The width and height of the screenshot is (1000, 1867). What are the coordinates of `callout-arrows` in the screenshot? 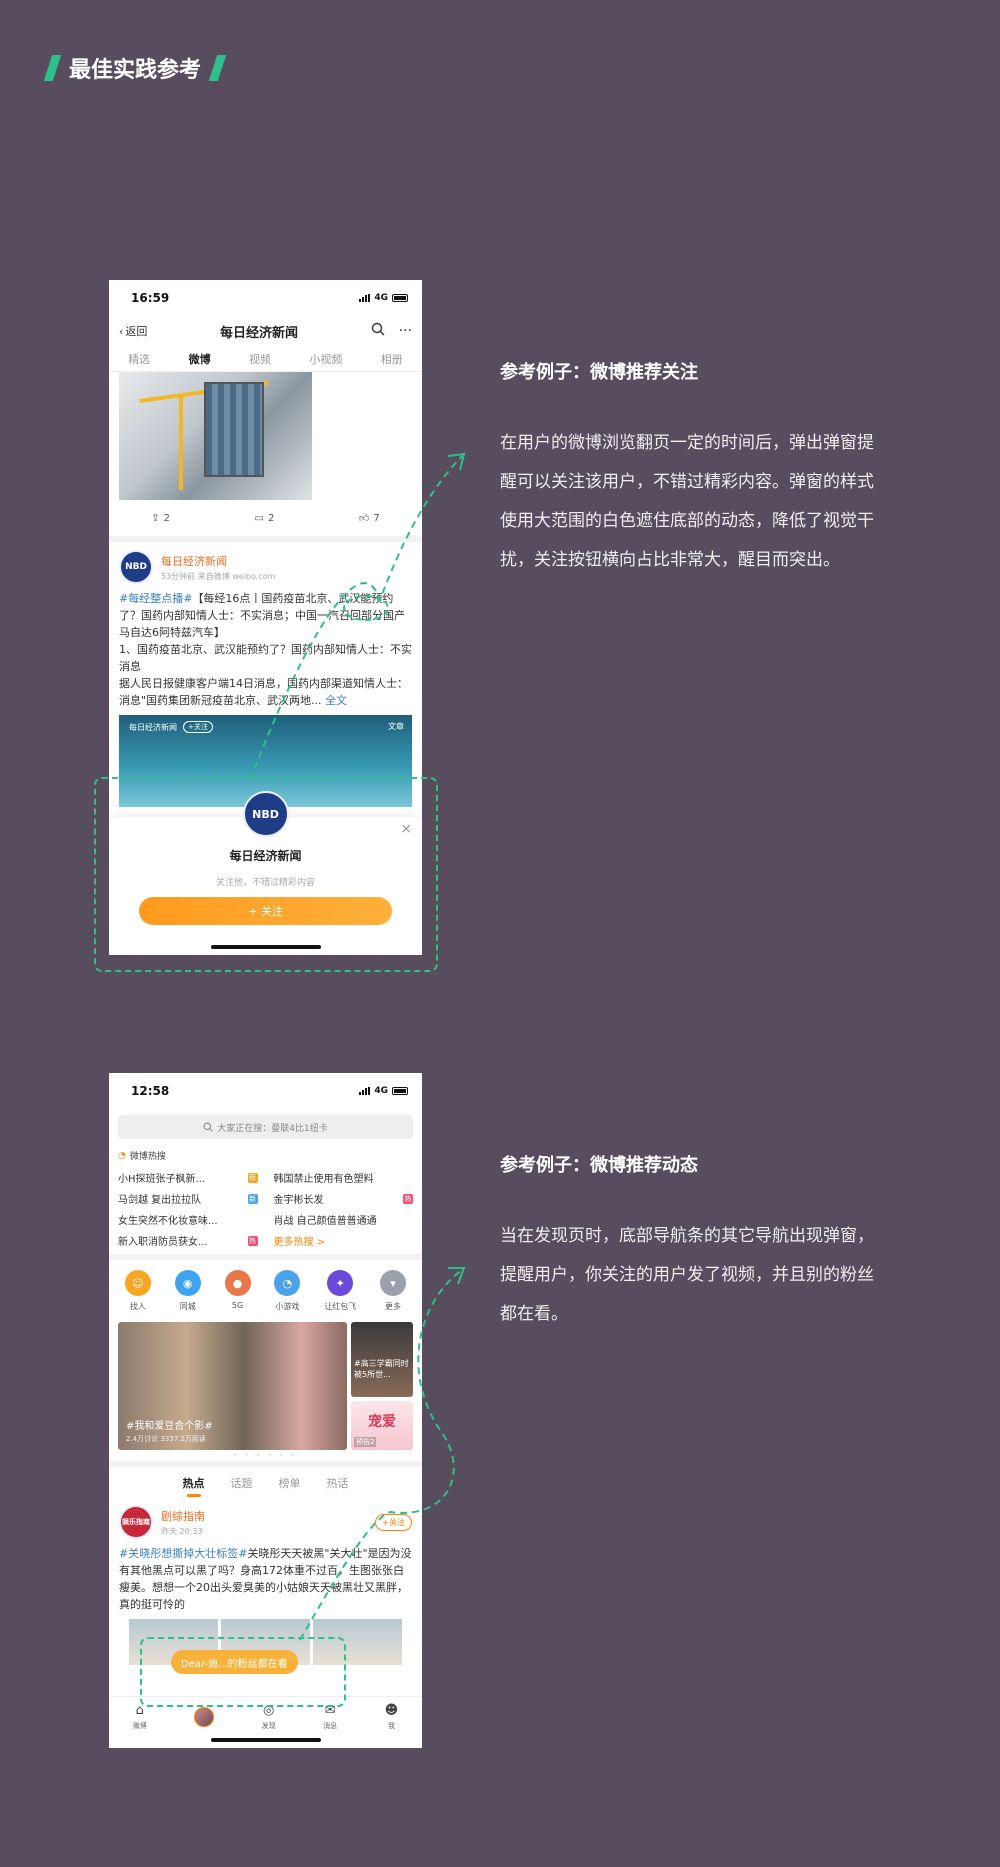 It's located at (357, 1046).